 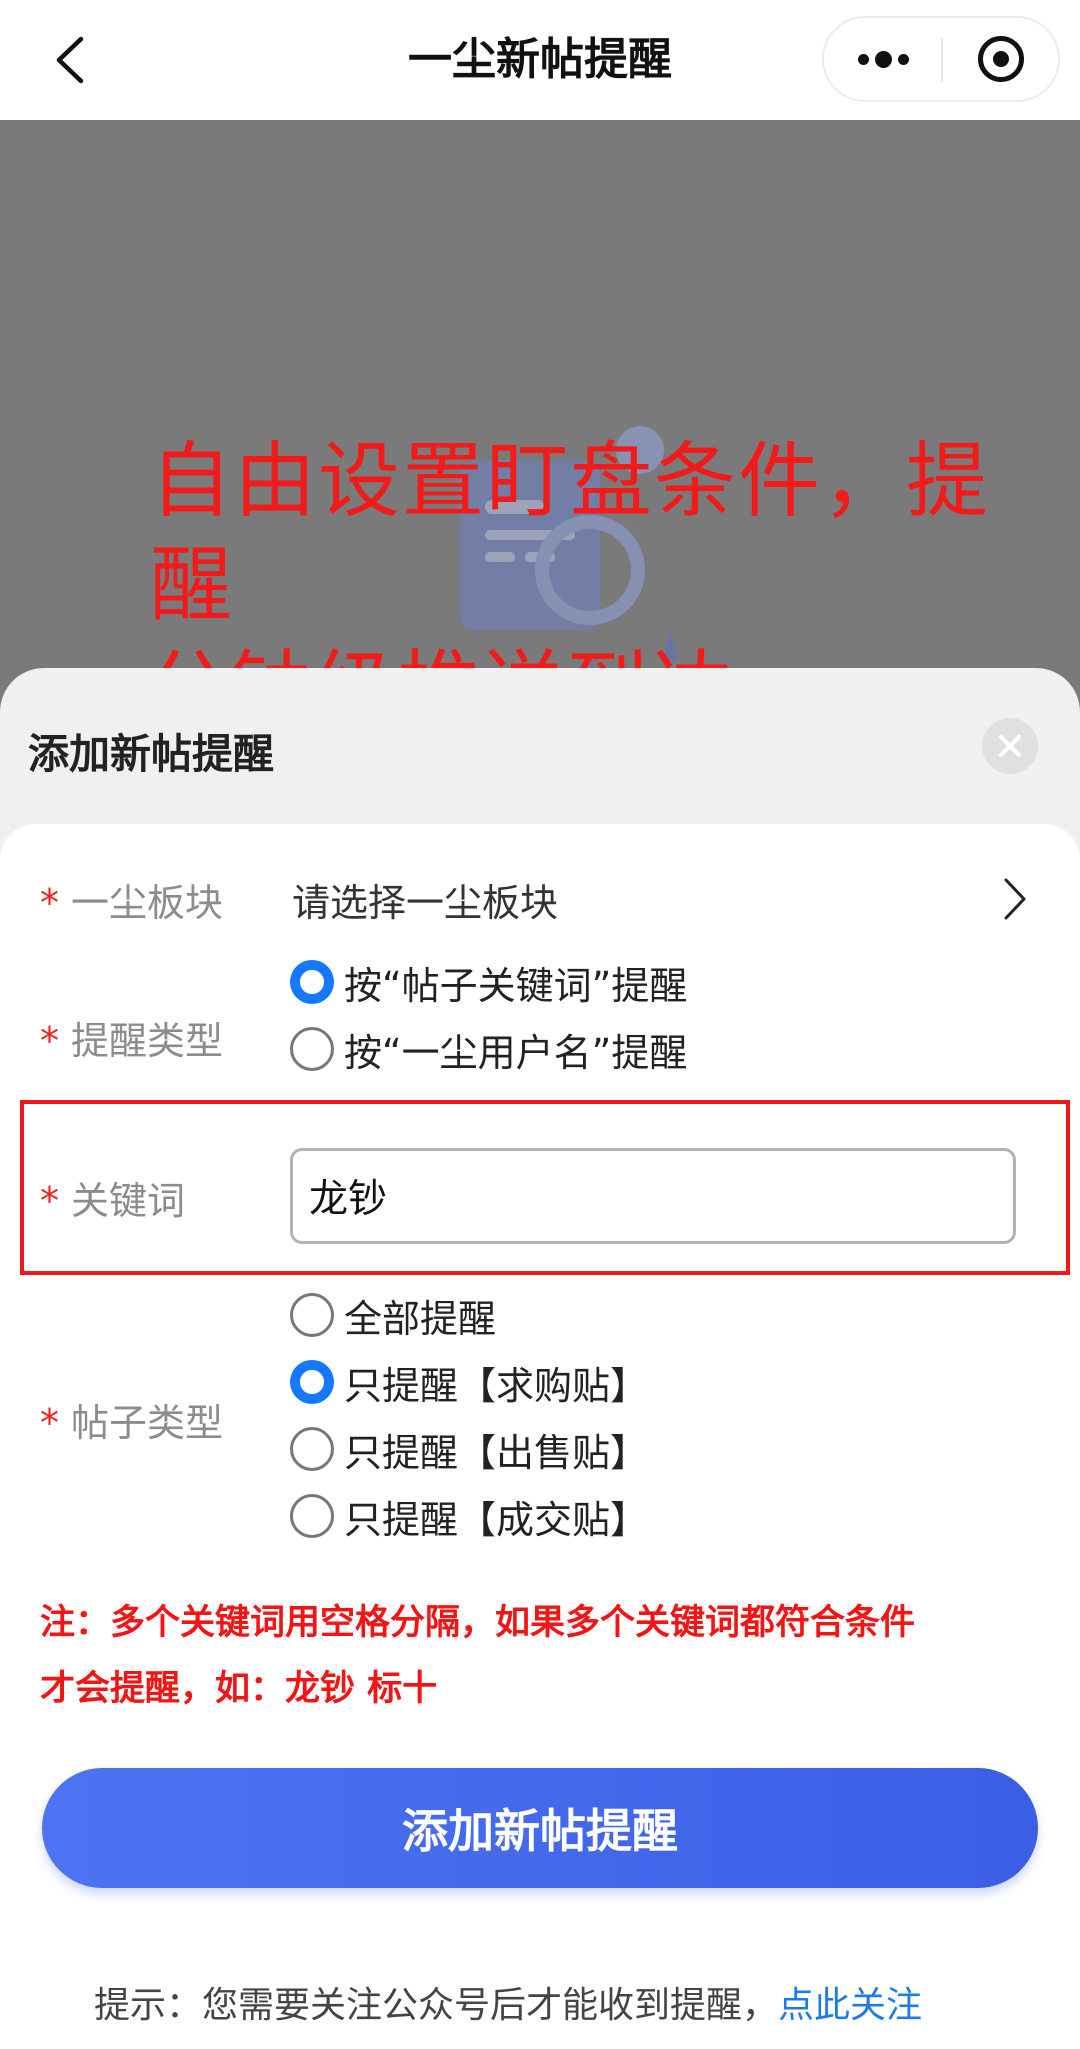 What do you see at coordinates (478, 1623) in the screenshot?
I see `note-line-1: 注：多个关键词用空格分隔，如果多个关键词都符合条件` at bounding box center [478, 1623].